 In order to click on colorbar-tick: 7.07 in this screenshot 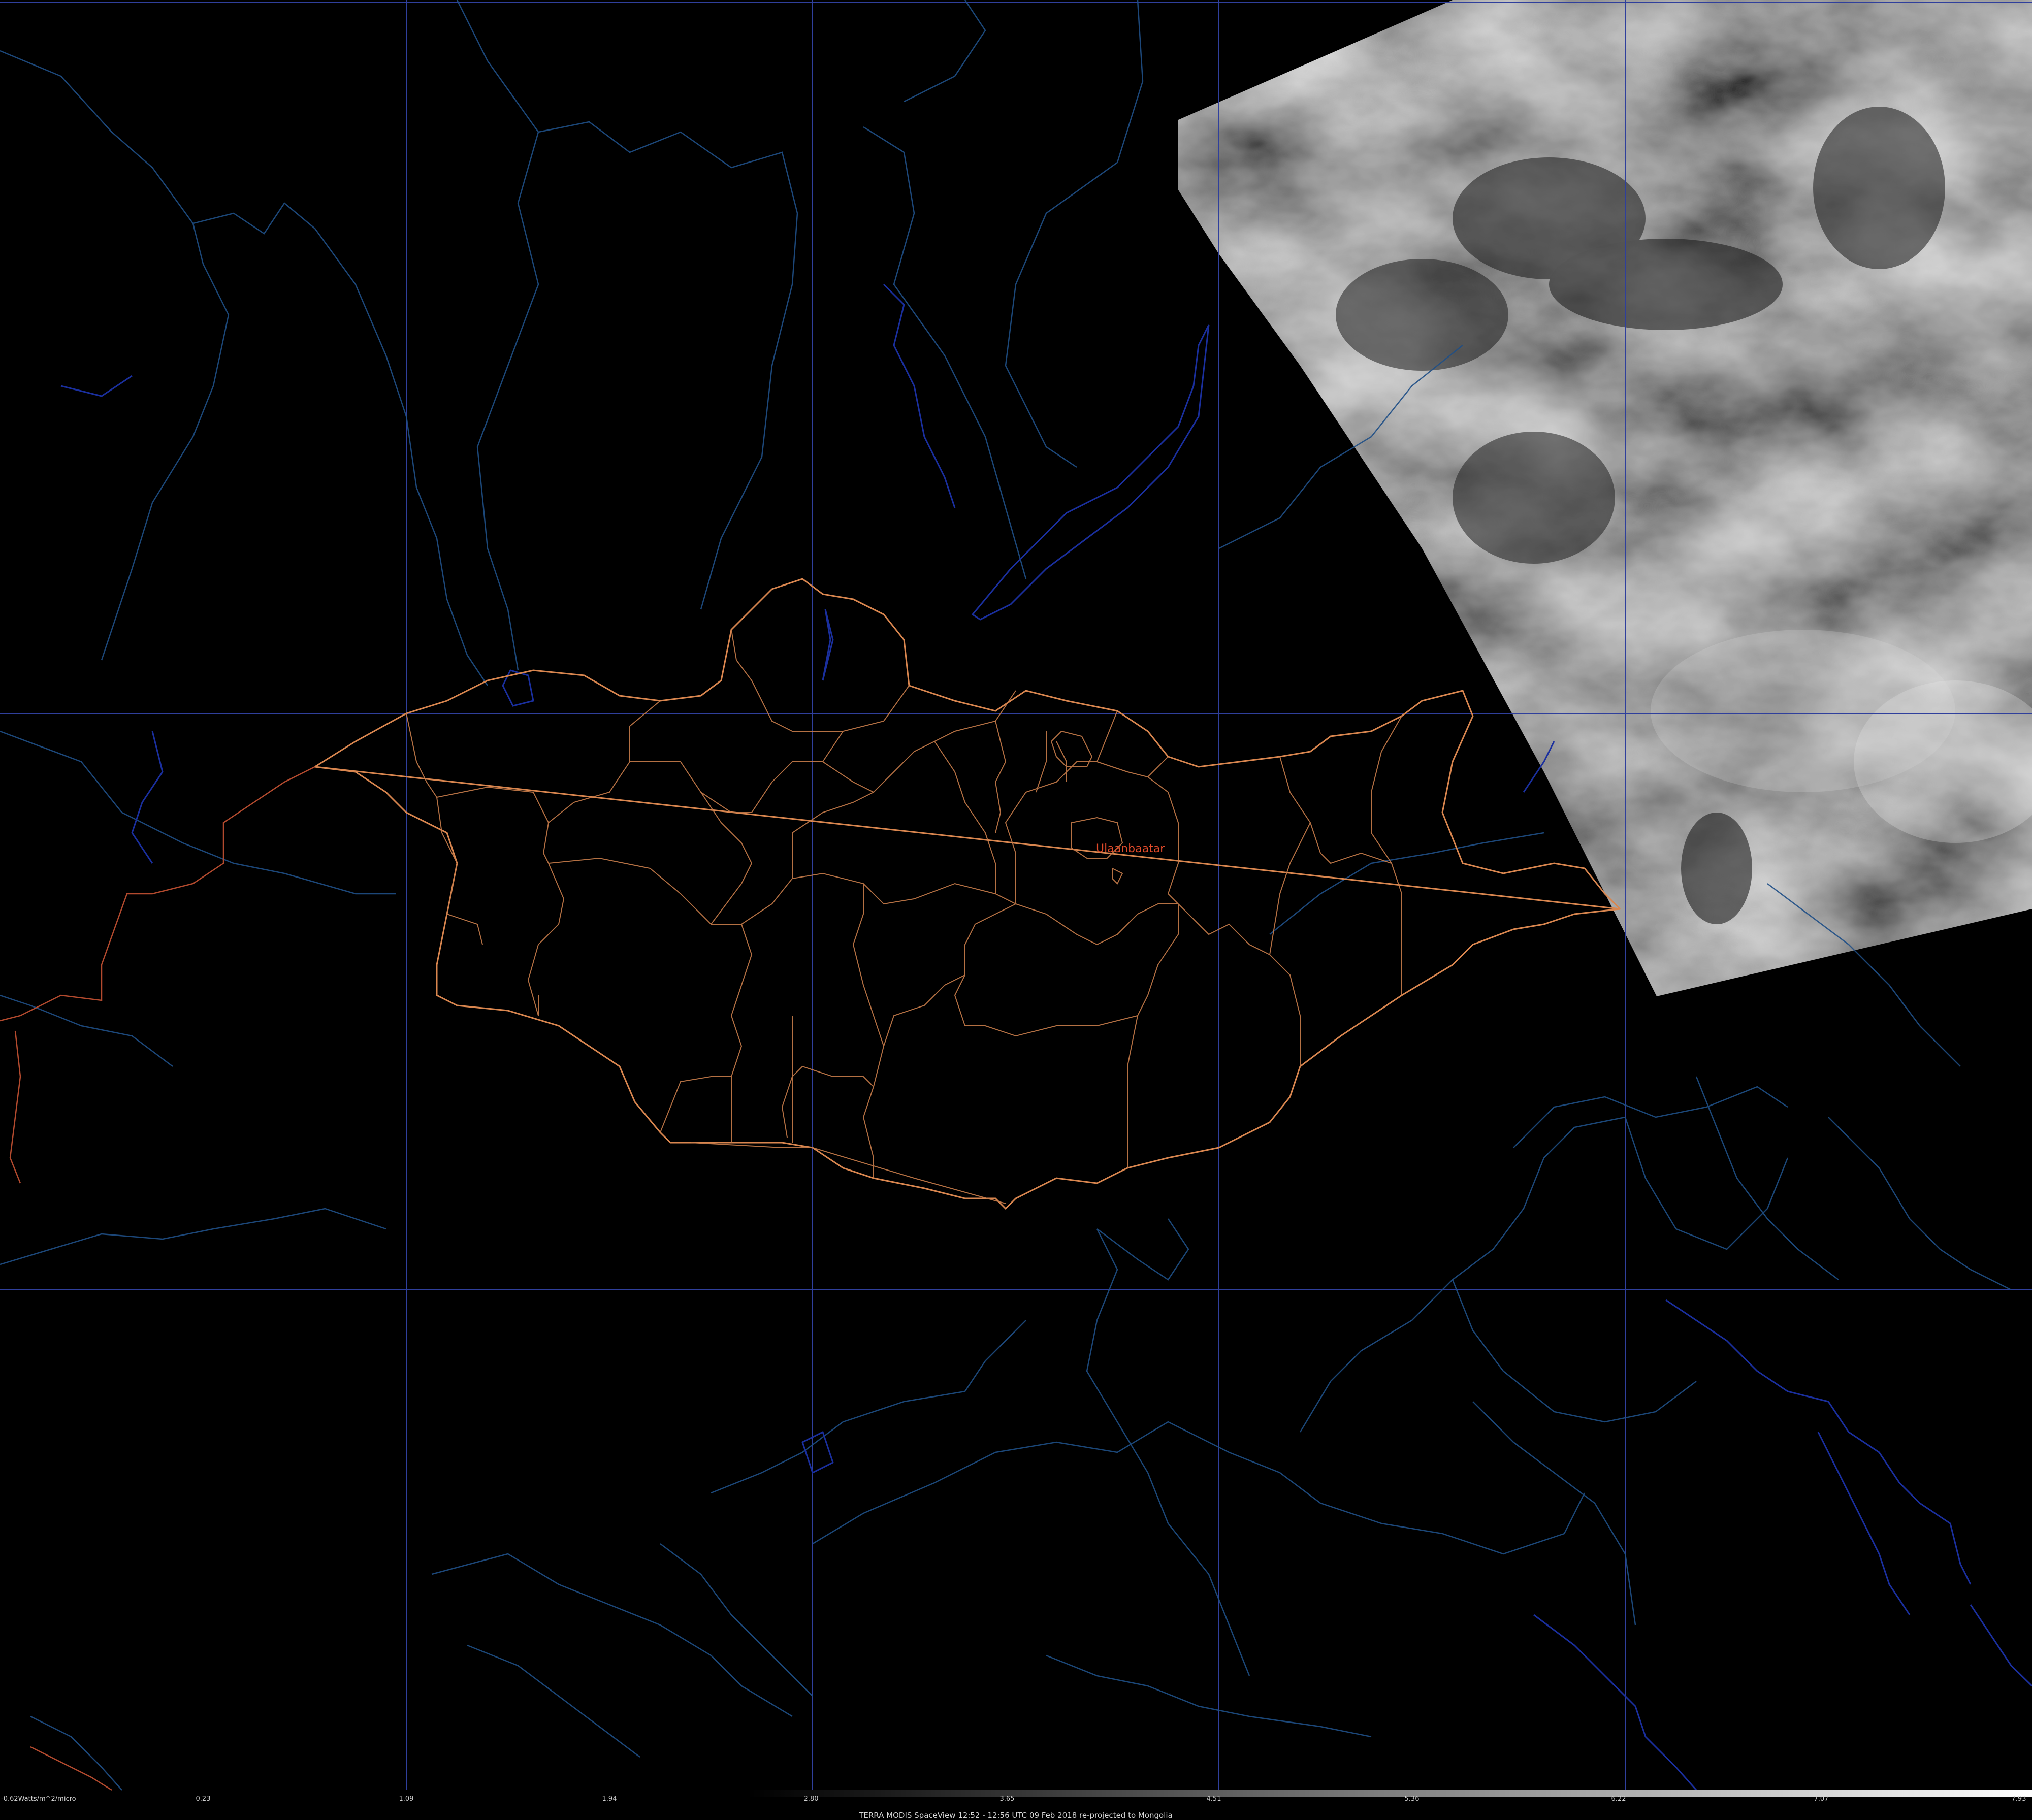, I will do `click(1821, 1799)`.